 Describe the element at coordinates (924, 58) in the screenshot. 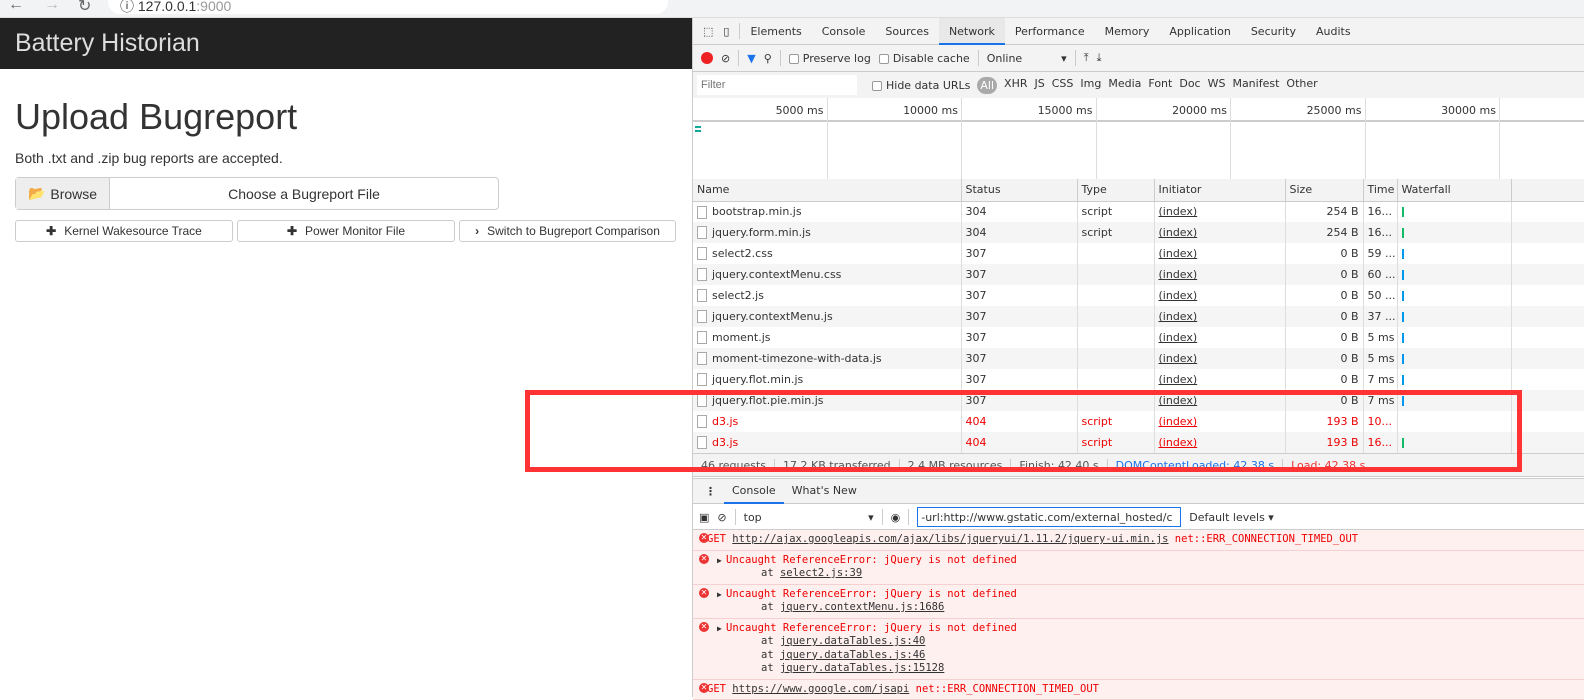

I see `disable-cache-checkbox: Disable cache` at that location.